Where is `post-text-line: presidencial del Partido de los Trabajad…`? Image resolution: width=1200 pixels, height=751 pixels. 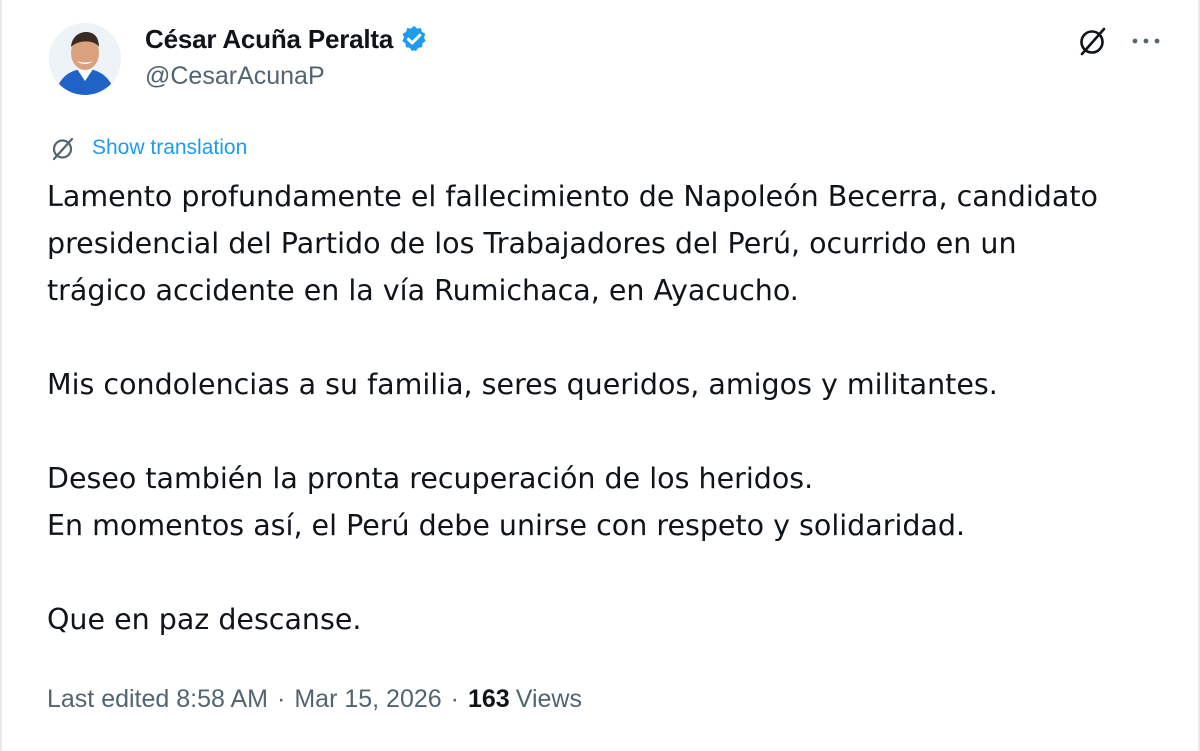 post-text-line: presidencial del Partido de los Trabajad… is located at coordinates (532, 243).